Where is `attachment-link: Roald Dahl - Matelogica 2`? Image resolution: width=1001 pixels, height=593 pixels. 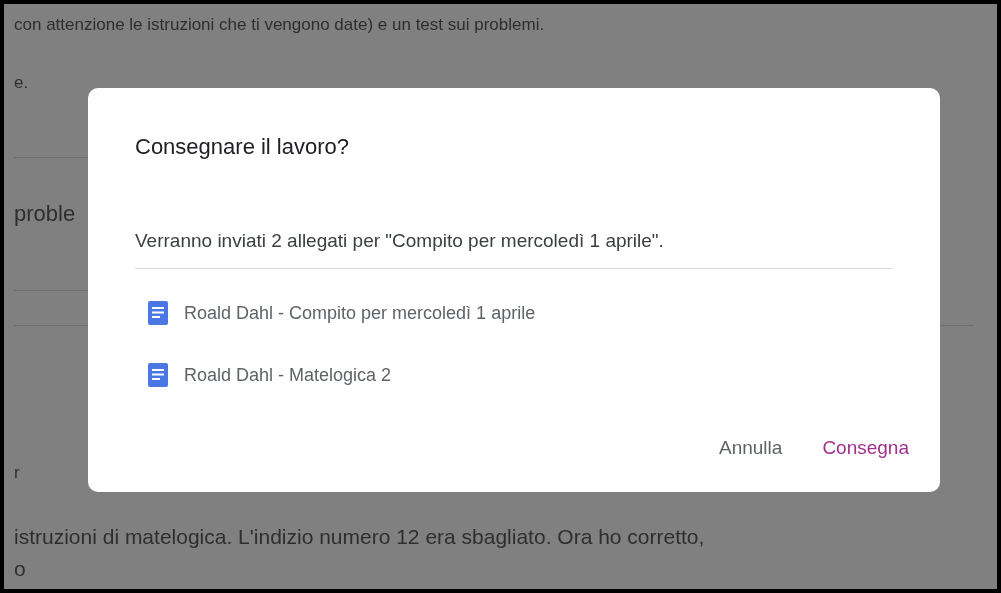 attachment-link: Roald Dahl - Matelogica 2 is located at coordinates (288, 375).